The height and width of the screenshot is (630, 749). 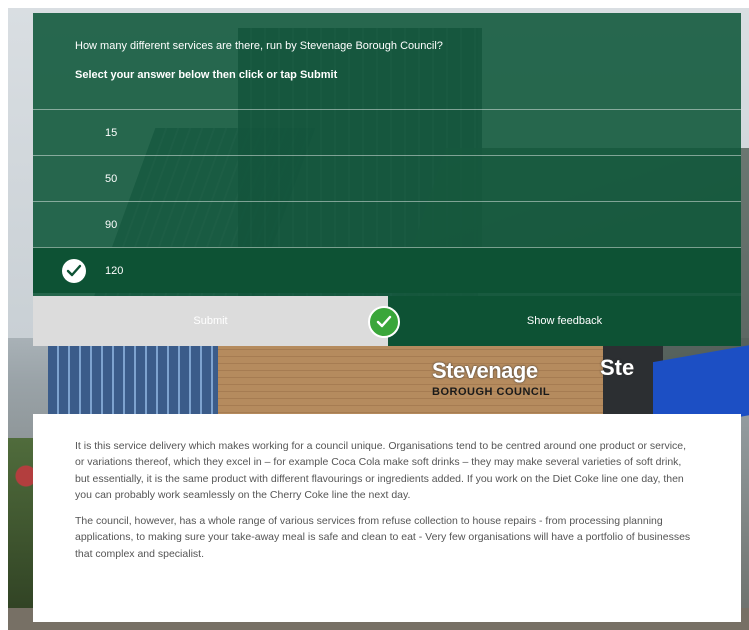 What do you see at coordinates (111, 133) in the screenshot?
I see `answer-option-label: 15` at bounding box center [111, 133].